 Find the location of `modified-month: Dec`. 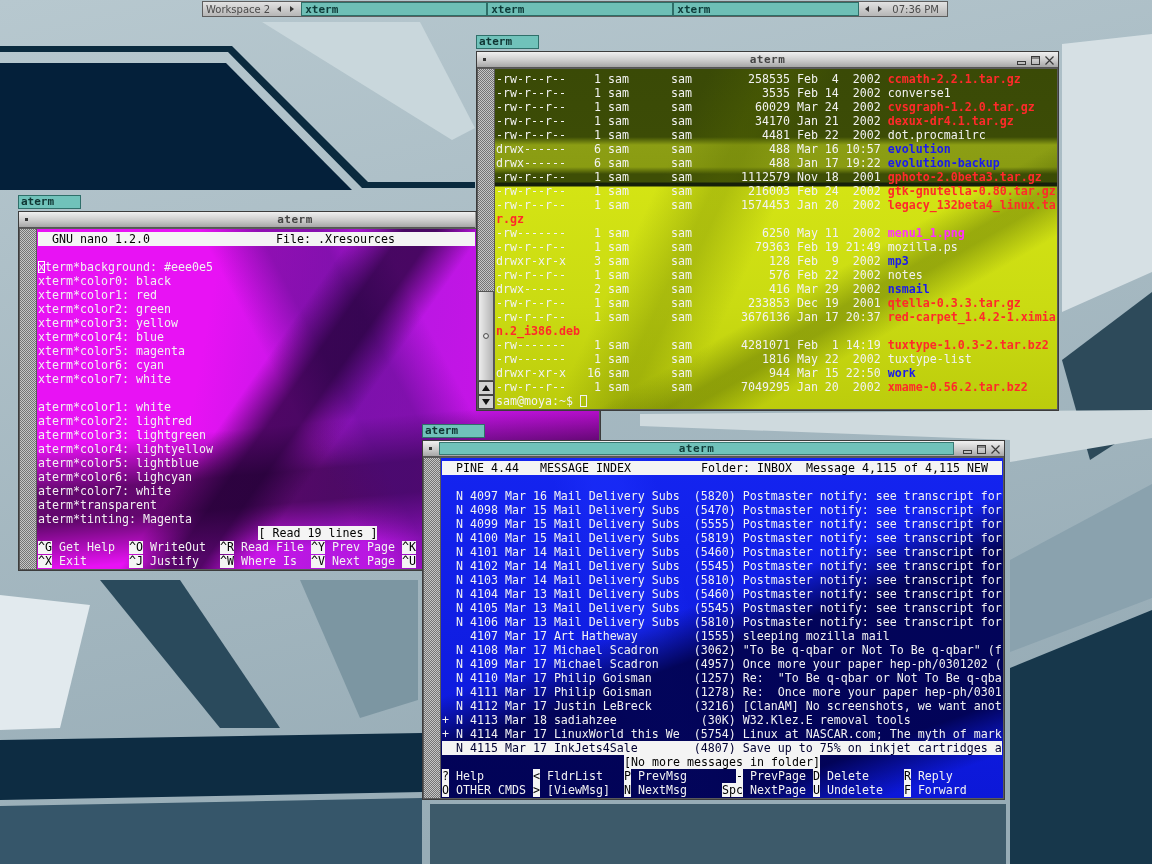

modified-month: Dec is located at coordinates (807, 303).